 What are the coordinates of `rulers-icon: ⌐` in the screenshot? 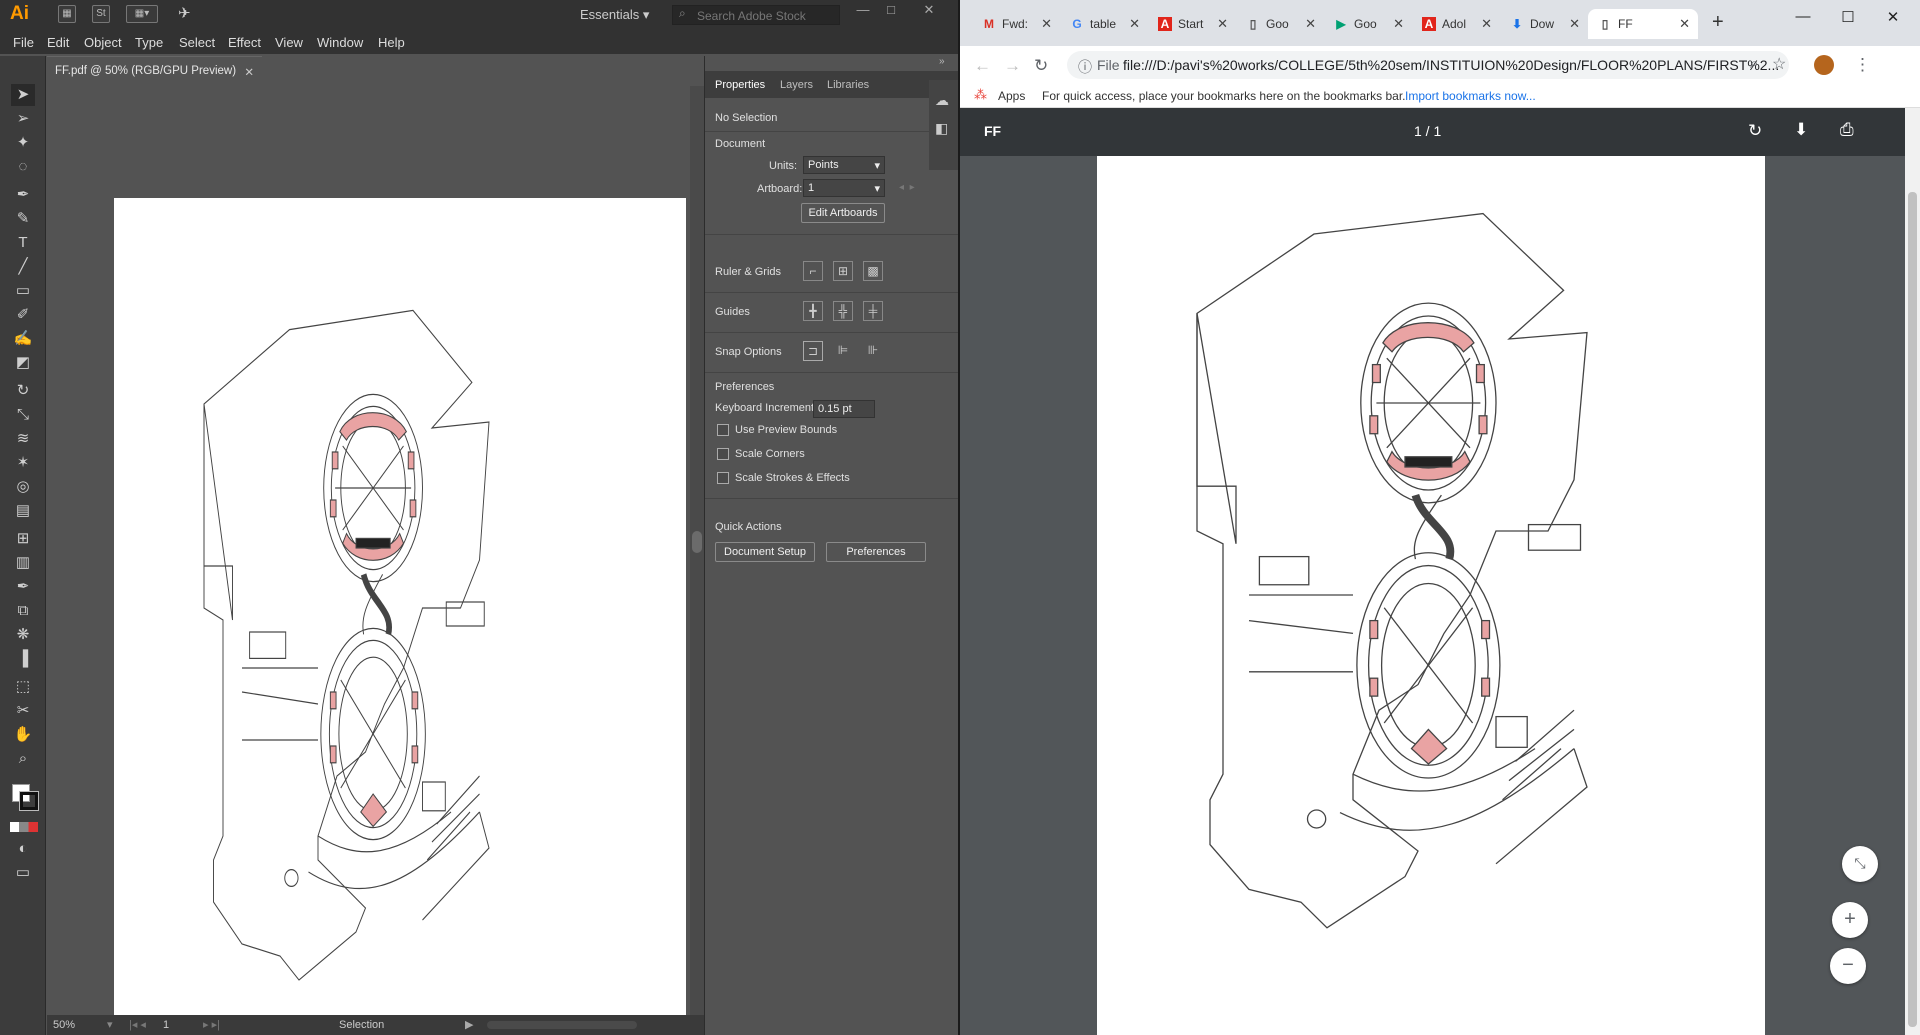 It's located at (813, 271).